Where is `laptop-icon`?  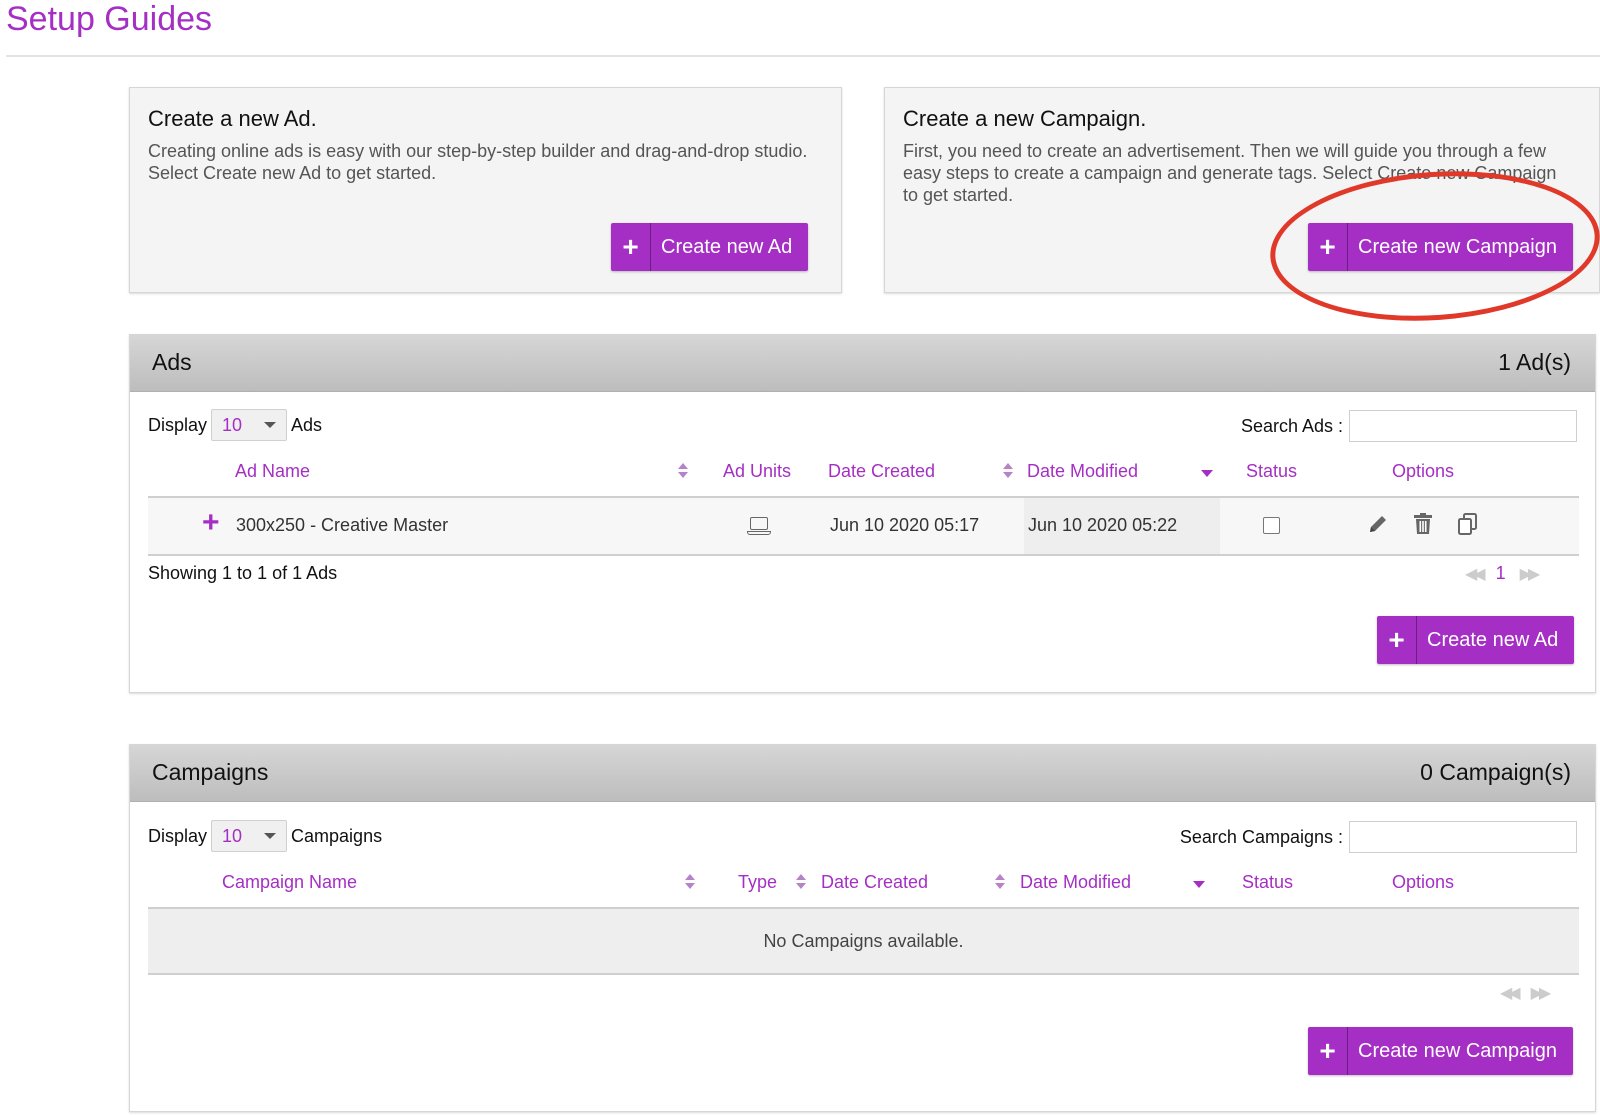 laptop-icon is located at coordinates (759, 526).